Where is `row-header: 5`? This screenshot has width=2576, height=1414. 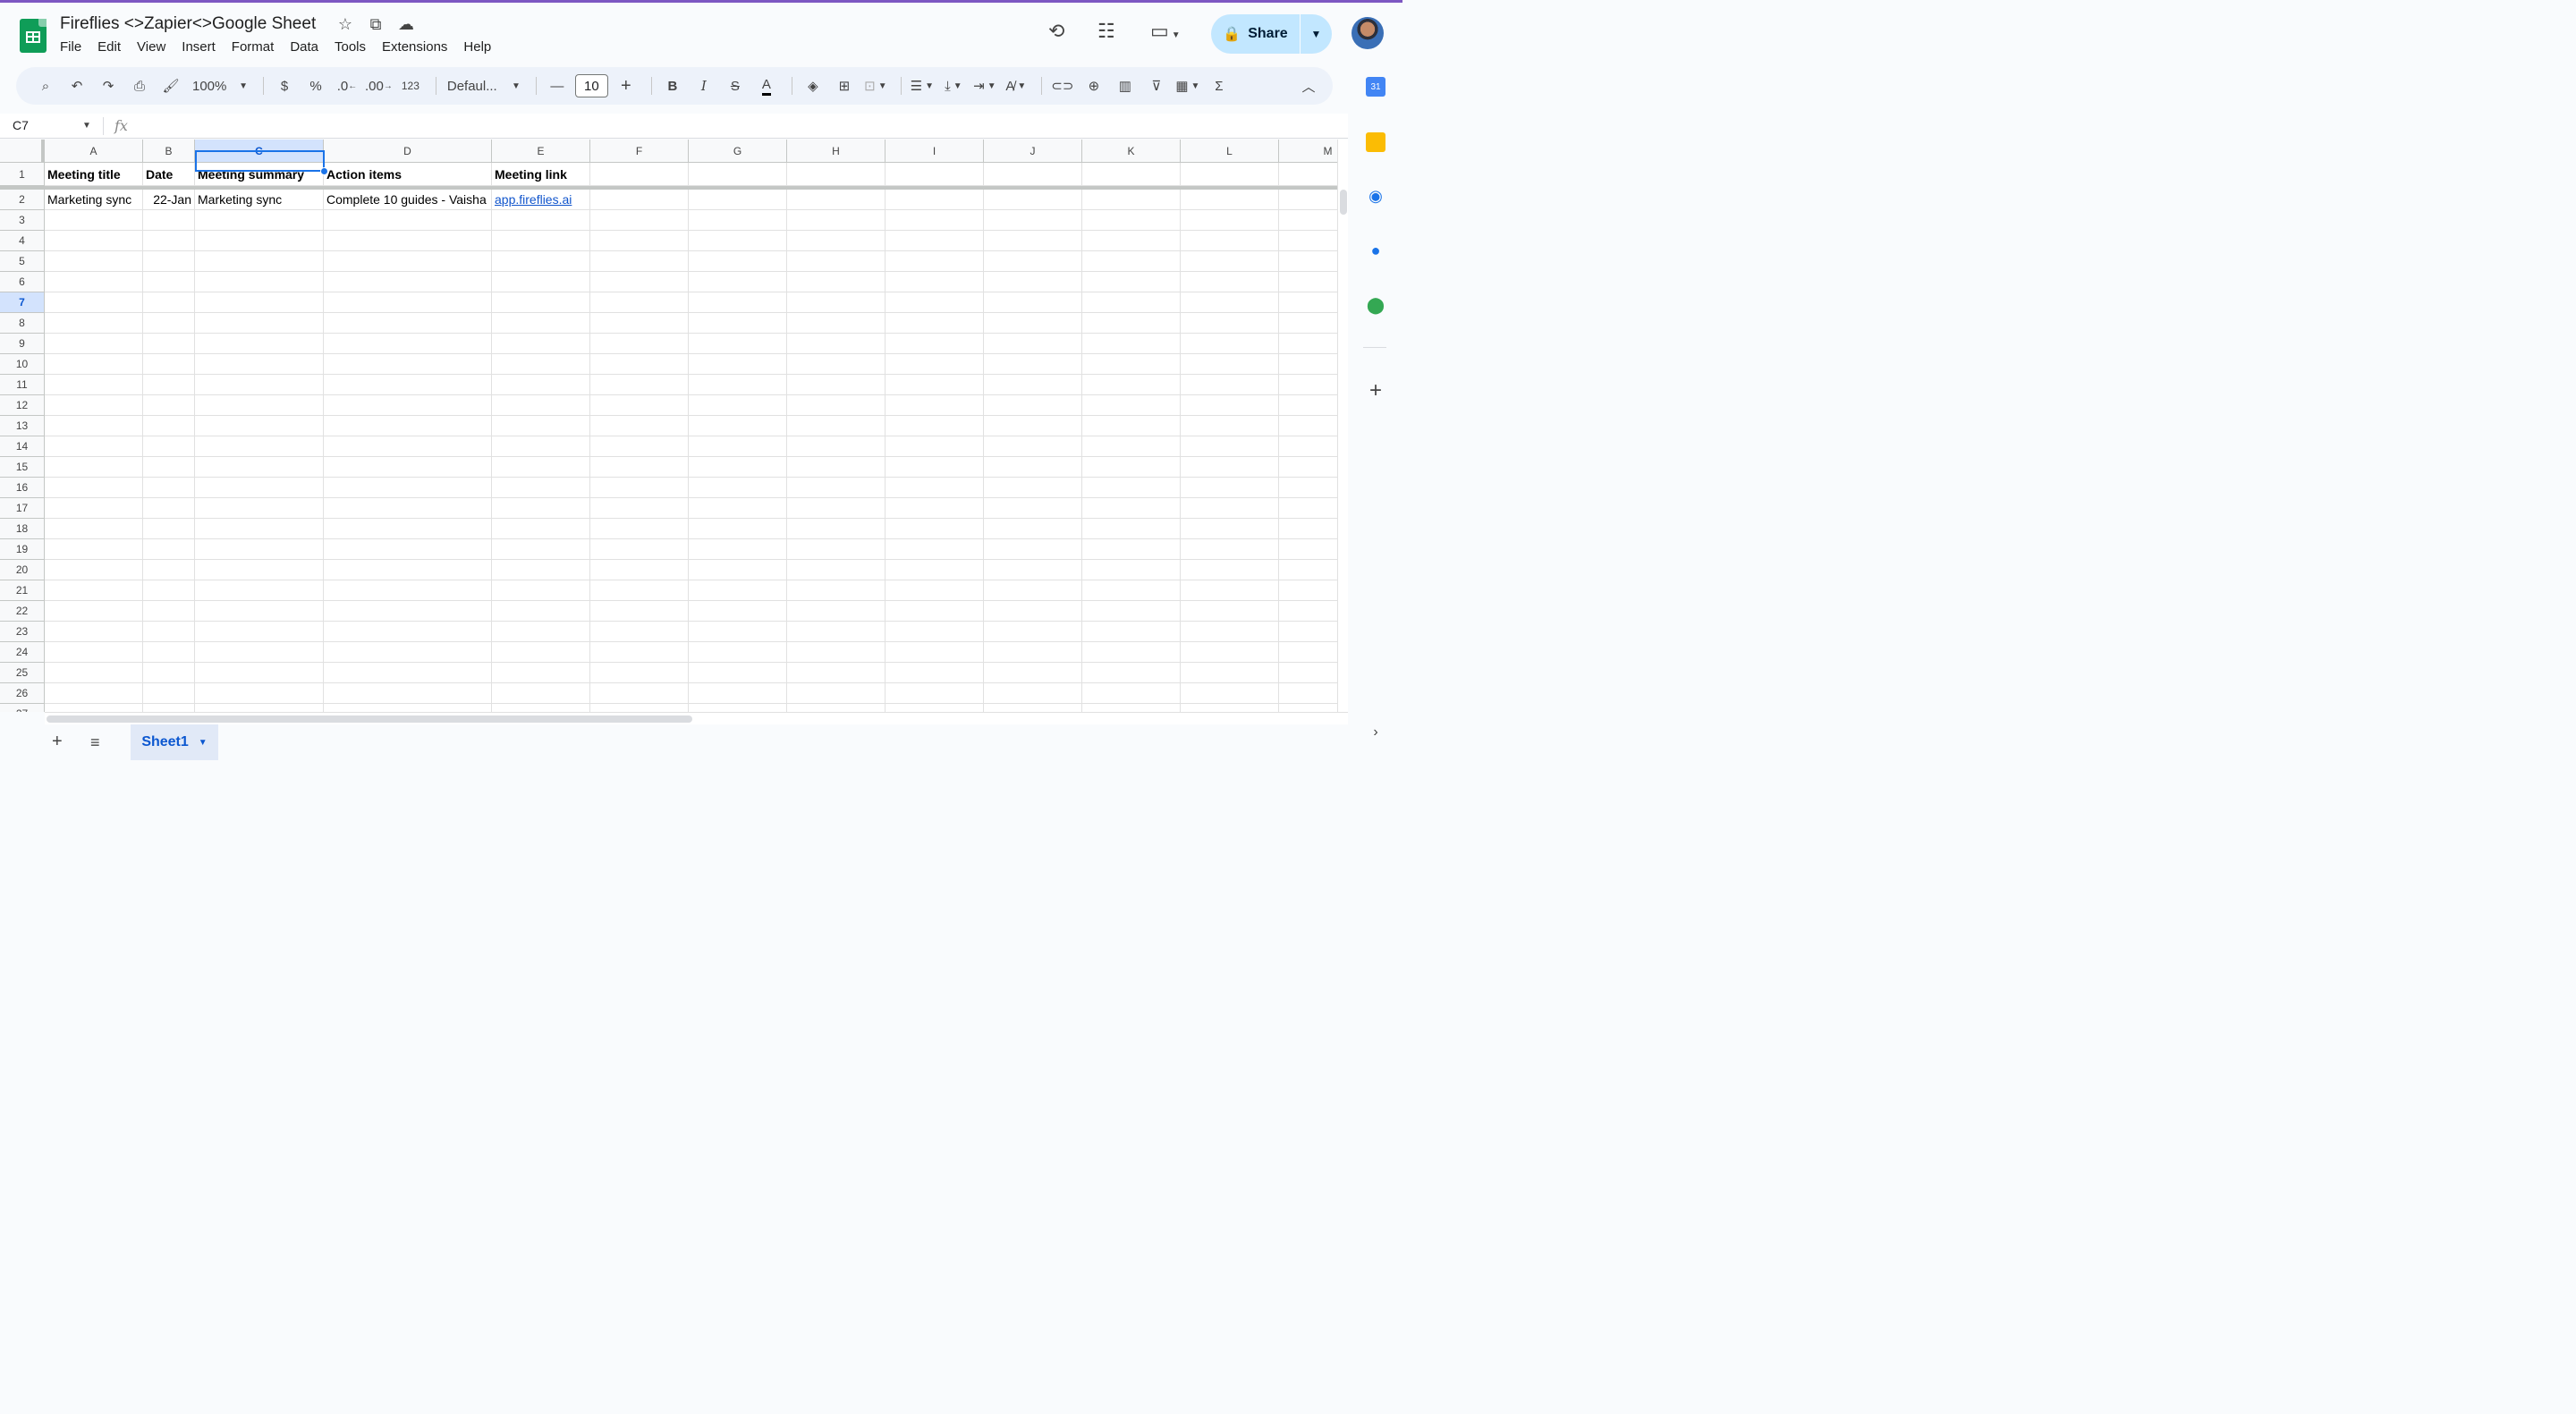
row-header: 5 is located at coordinates (22, 261).